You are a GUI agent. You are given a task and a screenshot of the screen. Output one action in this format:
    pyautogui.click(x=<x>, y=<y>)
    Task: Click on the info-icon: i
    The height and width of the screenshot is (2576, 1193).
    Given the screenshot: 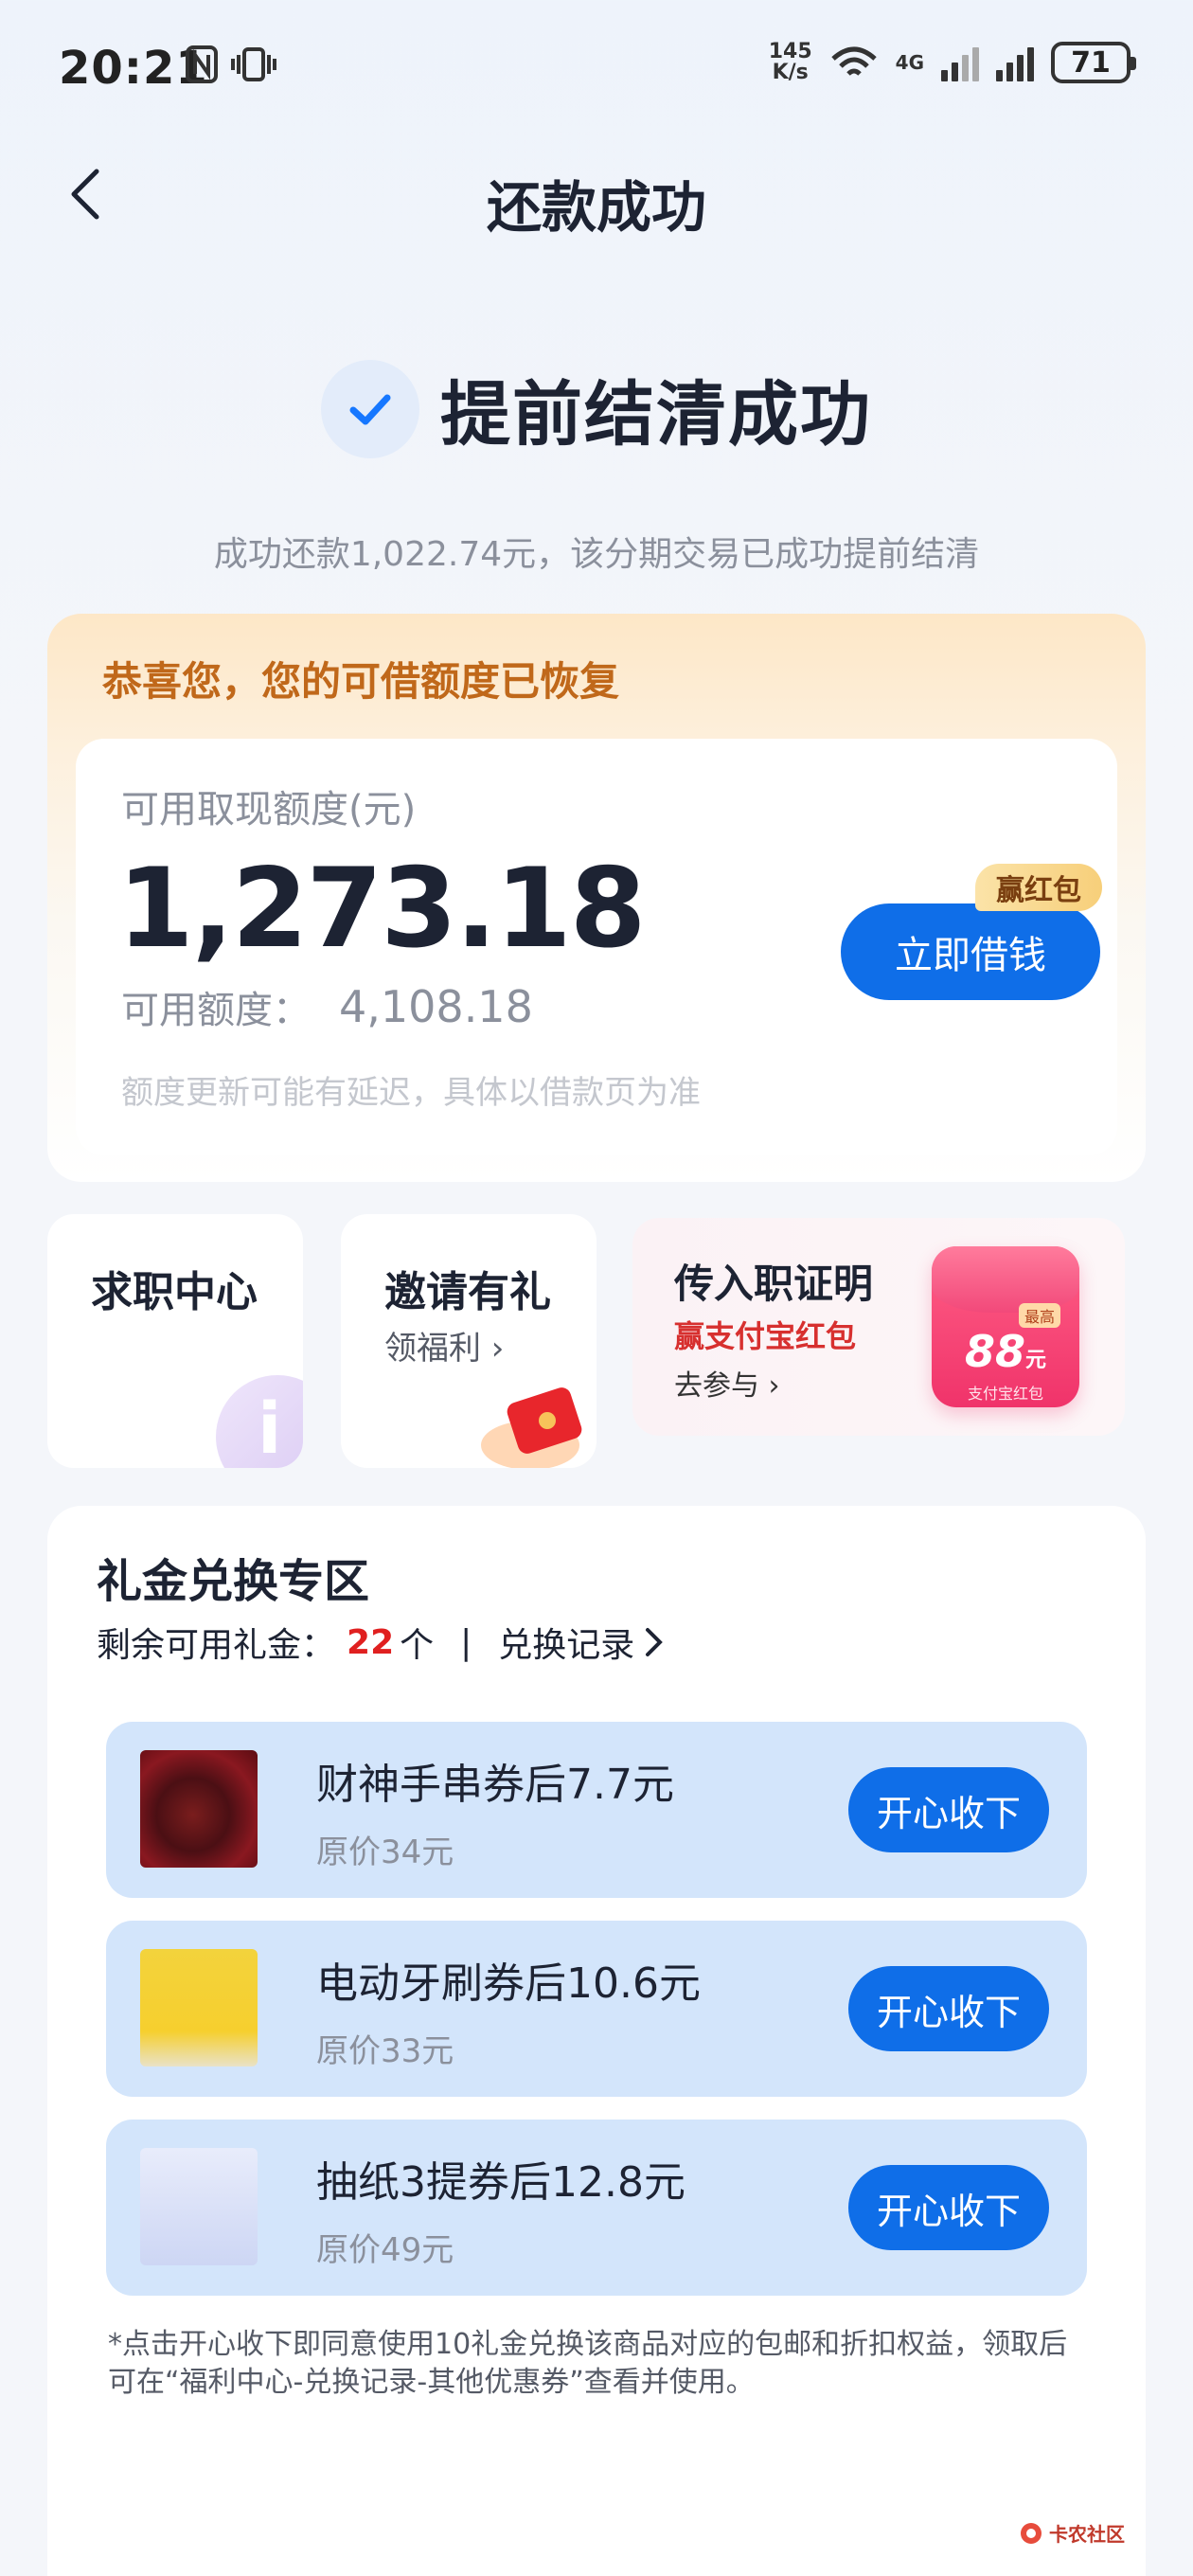 What is the action you would take?
    pyautogui.click(x=259, y=1421)
    